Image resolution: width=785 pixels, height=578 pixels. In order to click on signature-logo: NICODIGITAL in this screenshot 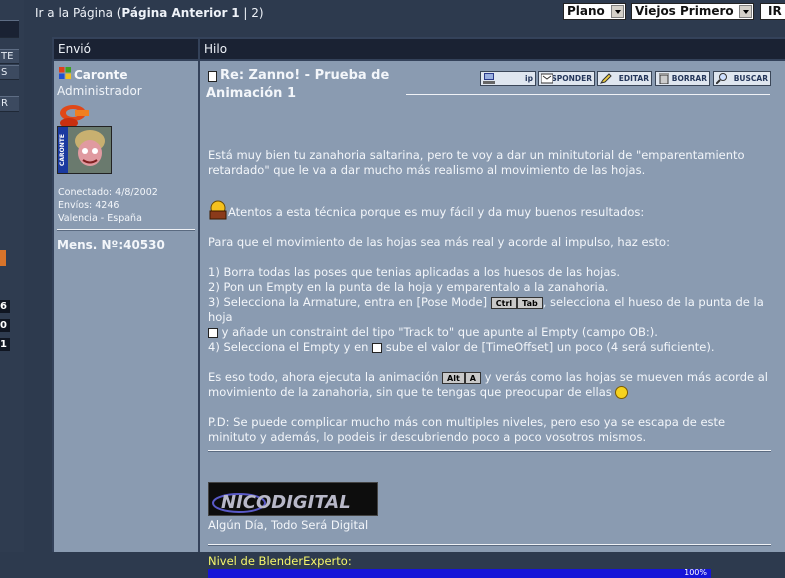, I will do `click(293, 499)`.